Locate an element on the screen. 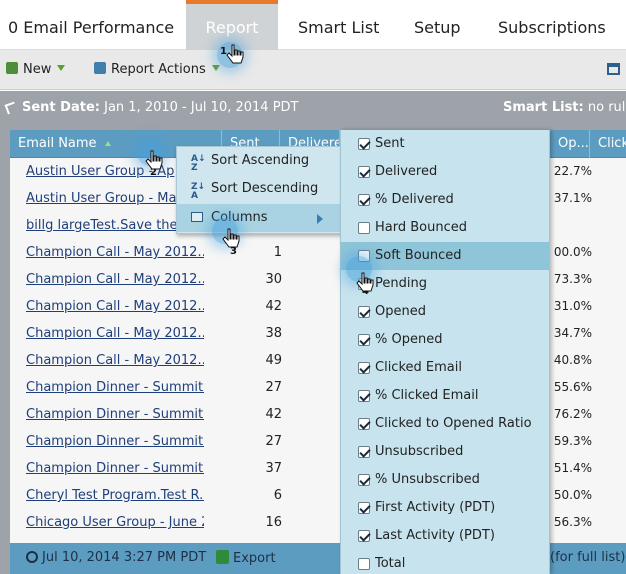 The width and height of the screenshot is (626, 574). column-option: % Unsubscribed is located at coordinates (445, 480).